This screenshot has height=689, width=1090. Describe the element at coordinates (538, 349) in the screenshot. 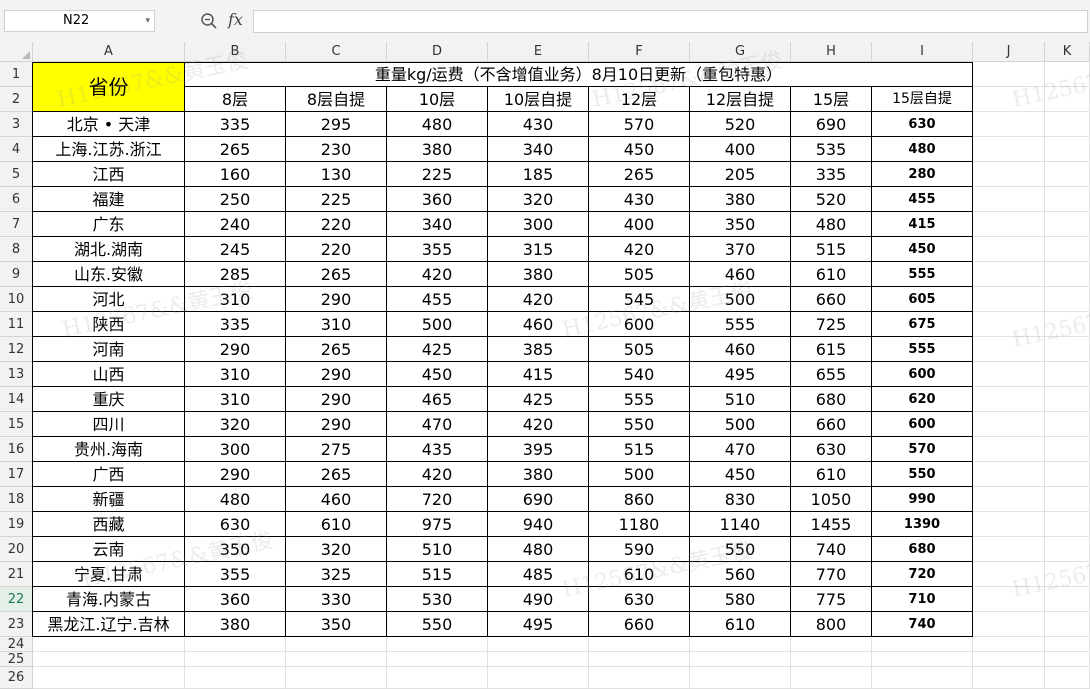

I see `data-cell: 385` at that location.